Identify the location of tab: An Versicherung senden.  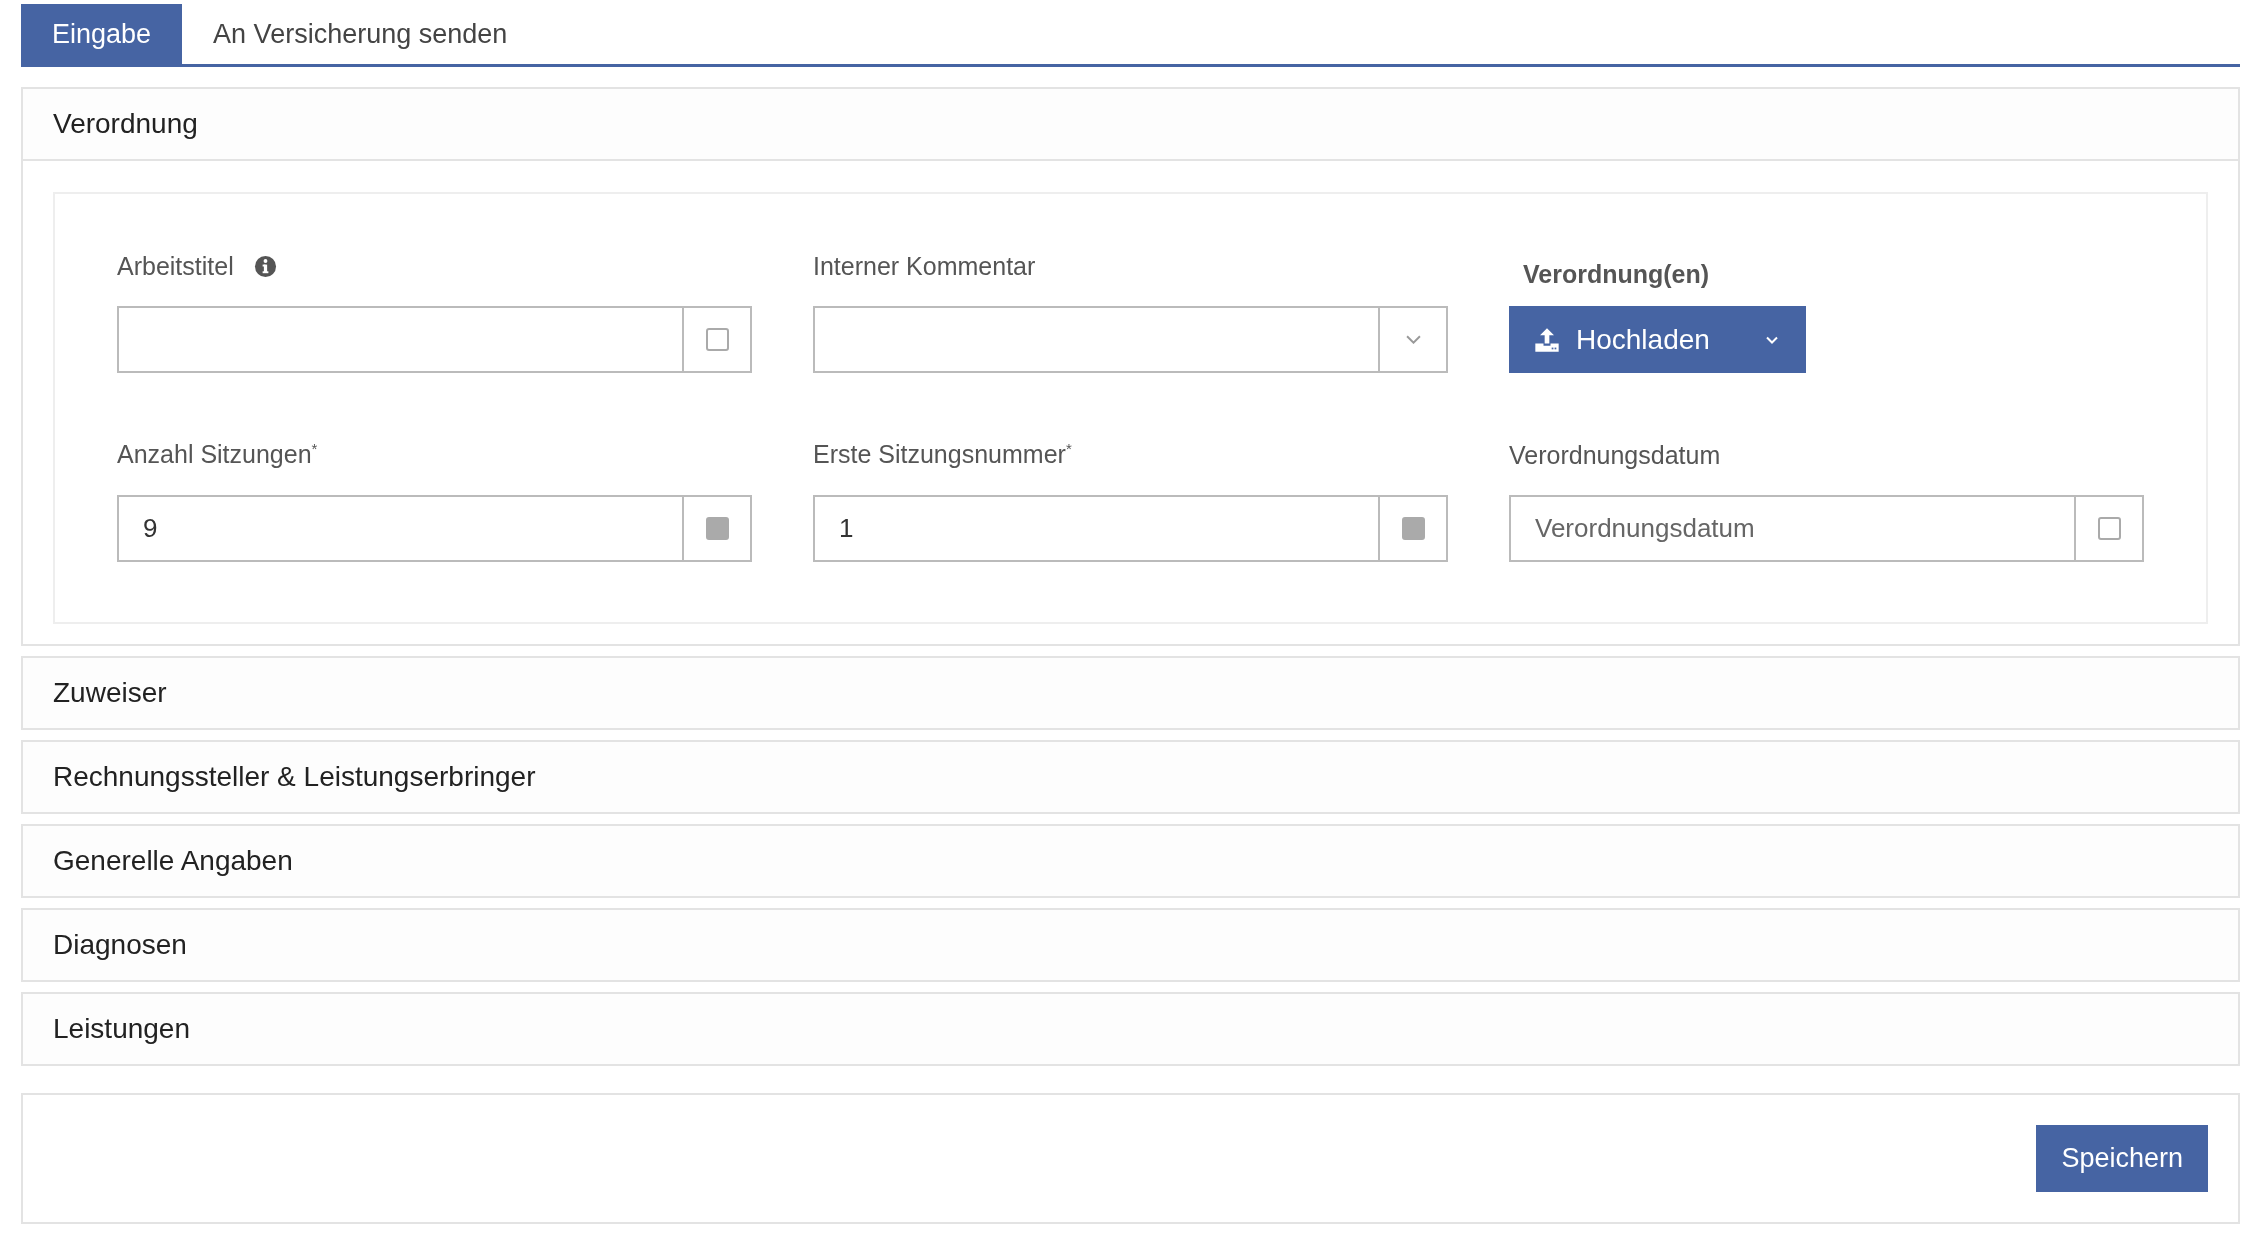
(360, 34).